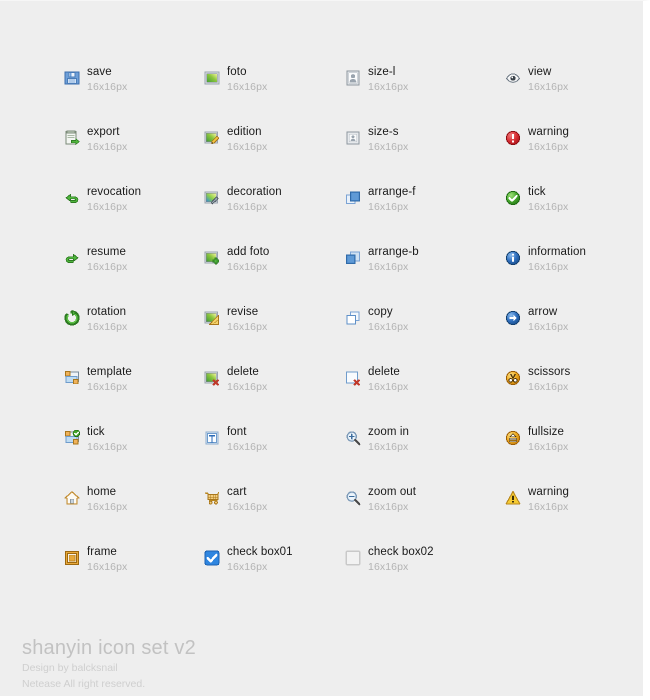 The width and height of the screenshot is (650, 700). Describe the element at coordinates (72, 258) in the screenshot. I see `redo-arrow-icon` at that location.